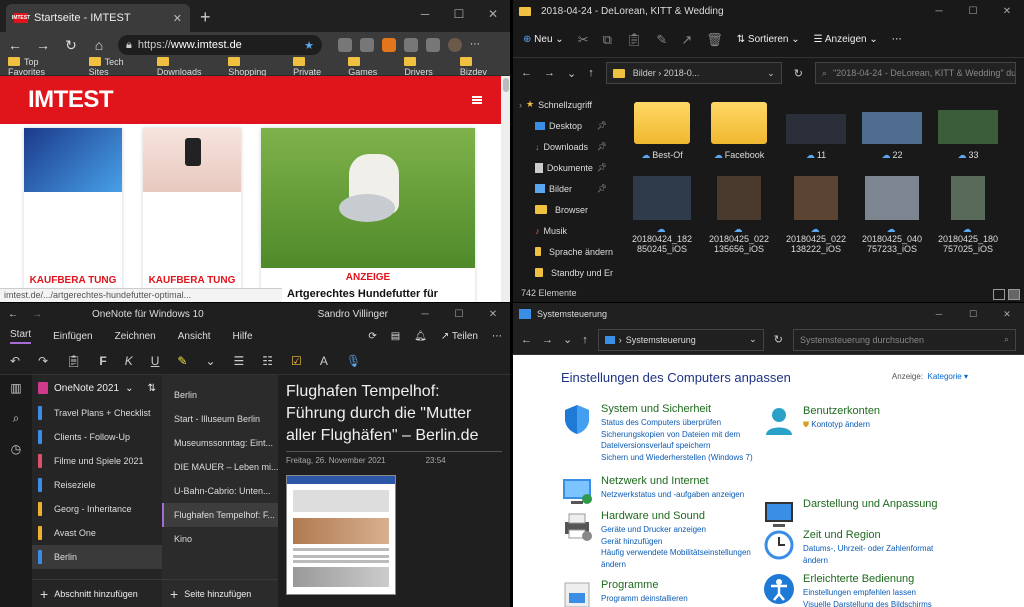 This screenshot has height=607, width=1024. I want to click on spelling-icon: A, so click(324, 361).